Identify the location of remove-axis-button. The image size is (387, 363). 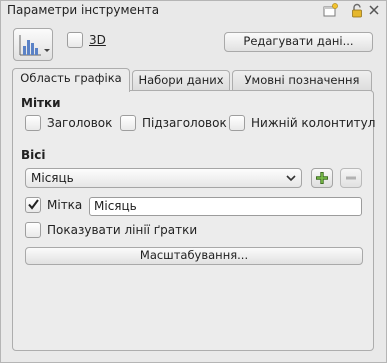
(351, 178).